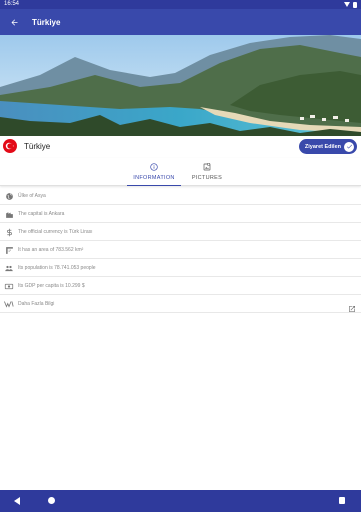 The width and height of the screenshot is (361, 512). Describe the element at coordinates (322, 146) in the screenshot. I see `visited-button-label: Ziyaret Edilen` at that location.